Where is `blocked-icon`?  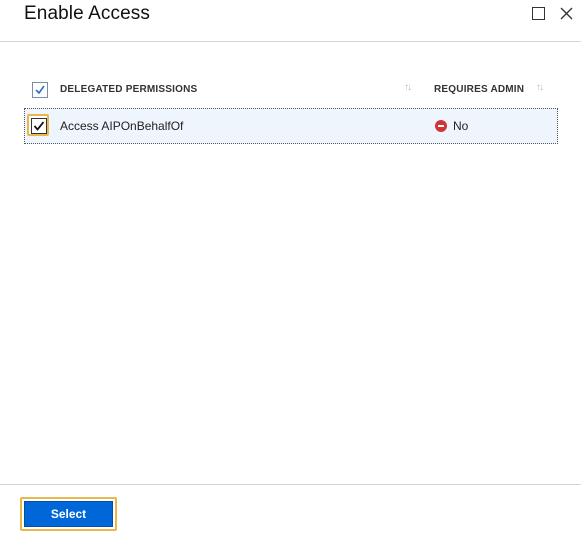 blocked-icon is located at coordinates (441, 126).